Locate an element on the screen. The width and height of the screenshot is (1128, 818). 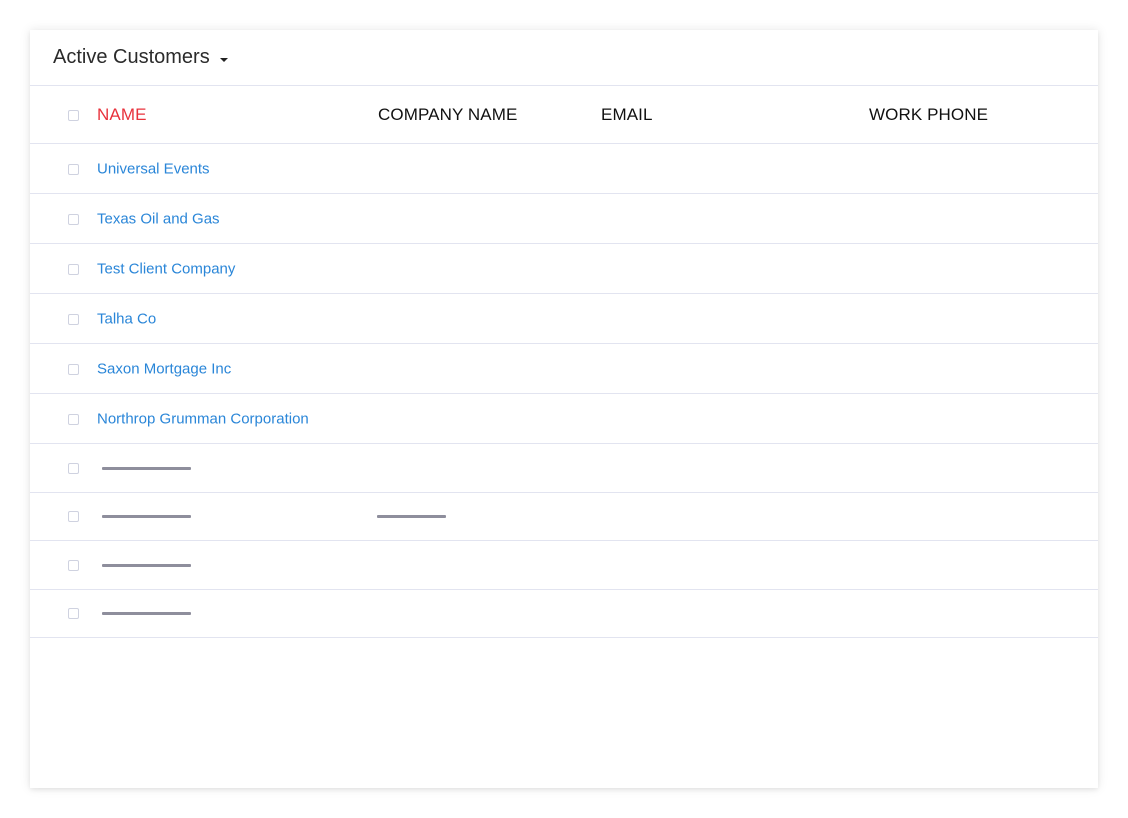
table-row: Test Client Company is located at coordinates (564, 269).